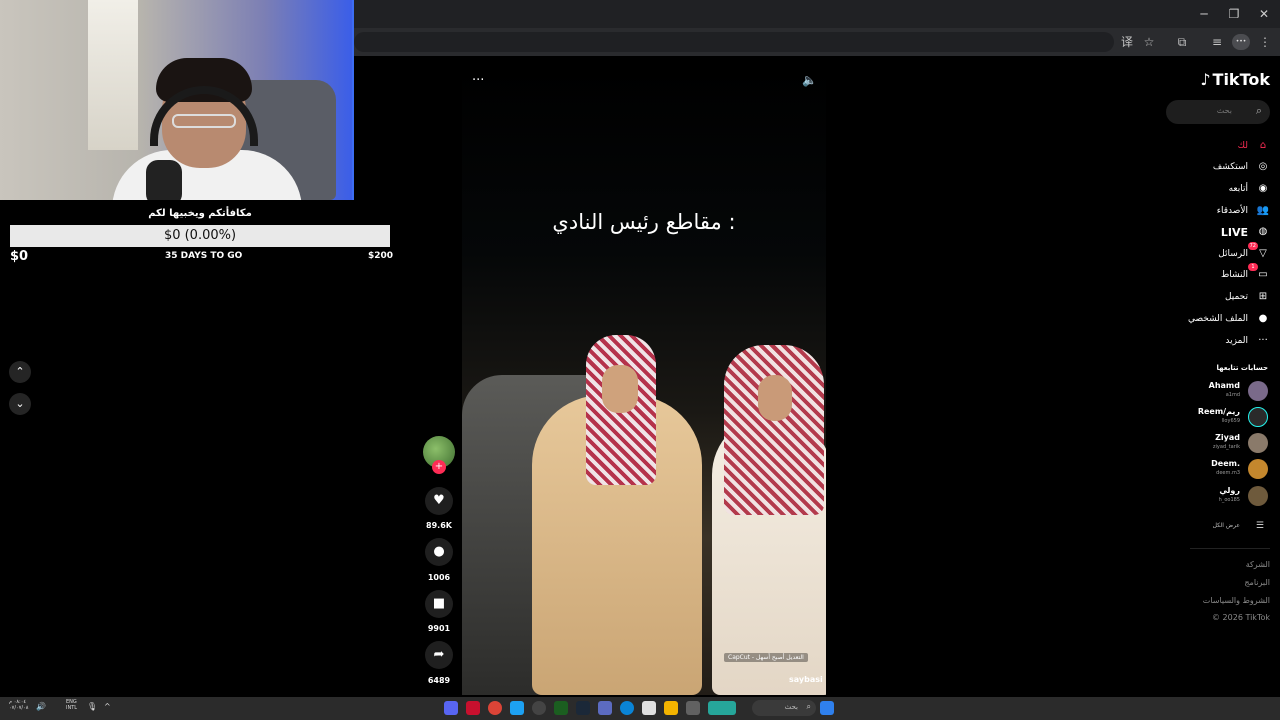 This screenshot has height=720, width=1280. What do you see at coordinates (775, 398) in the screenshot?
I see `video-face-right` at bounding box center [775, 398].